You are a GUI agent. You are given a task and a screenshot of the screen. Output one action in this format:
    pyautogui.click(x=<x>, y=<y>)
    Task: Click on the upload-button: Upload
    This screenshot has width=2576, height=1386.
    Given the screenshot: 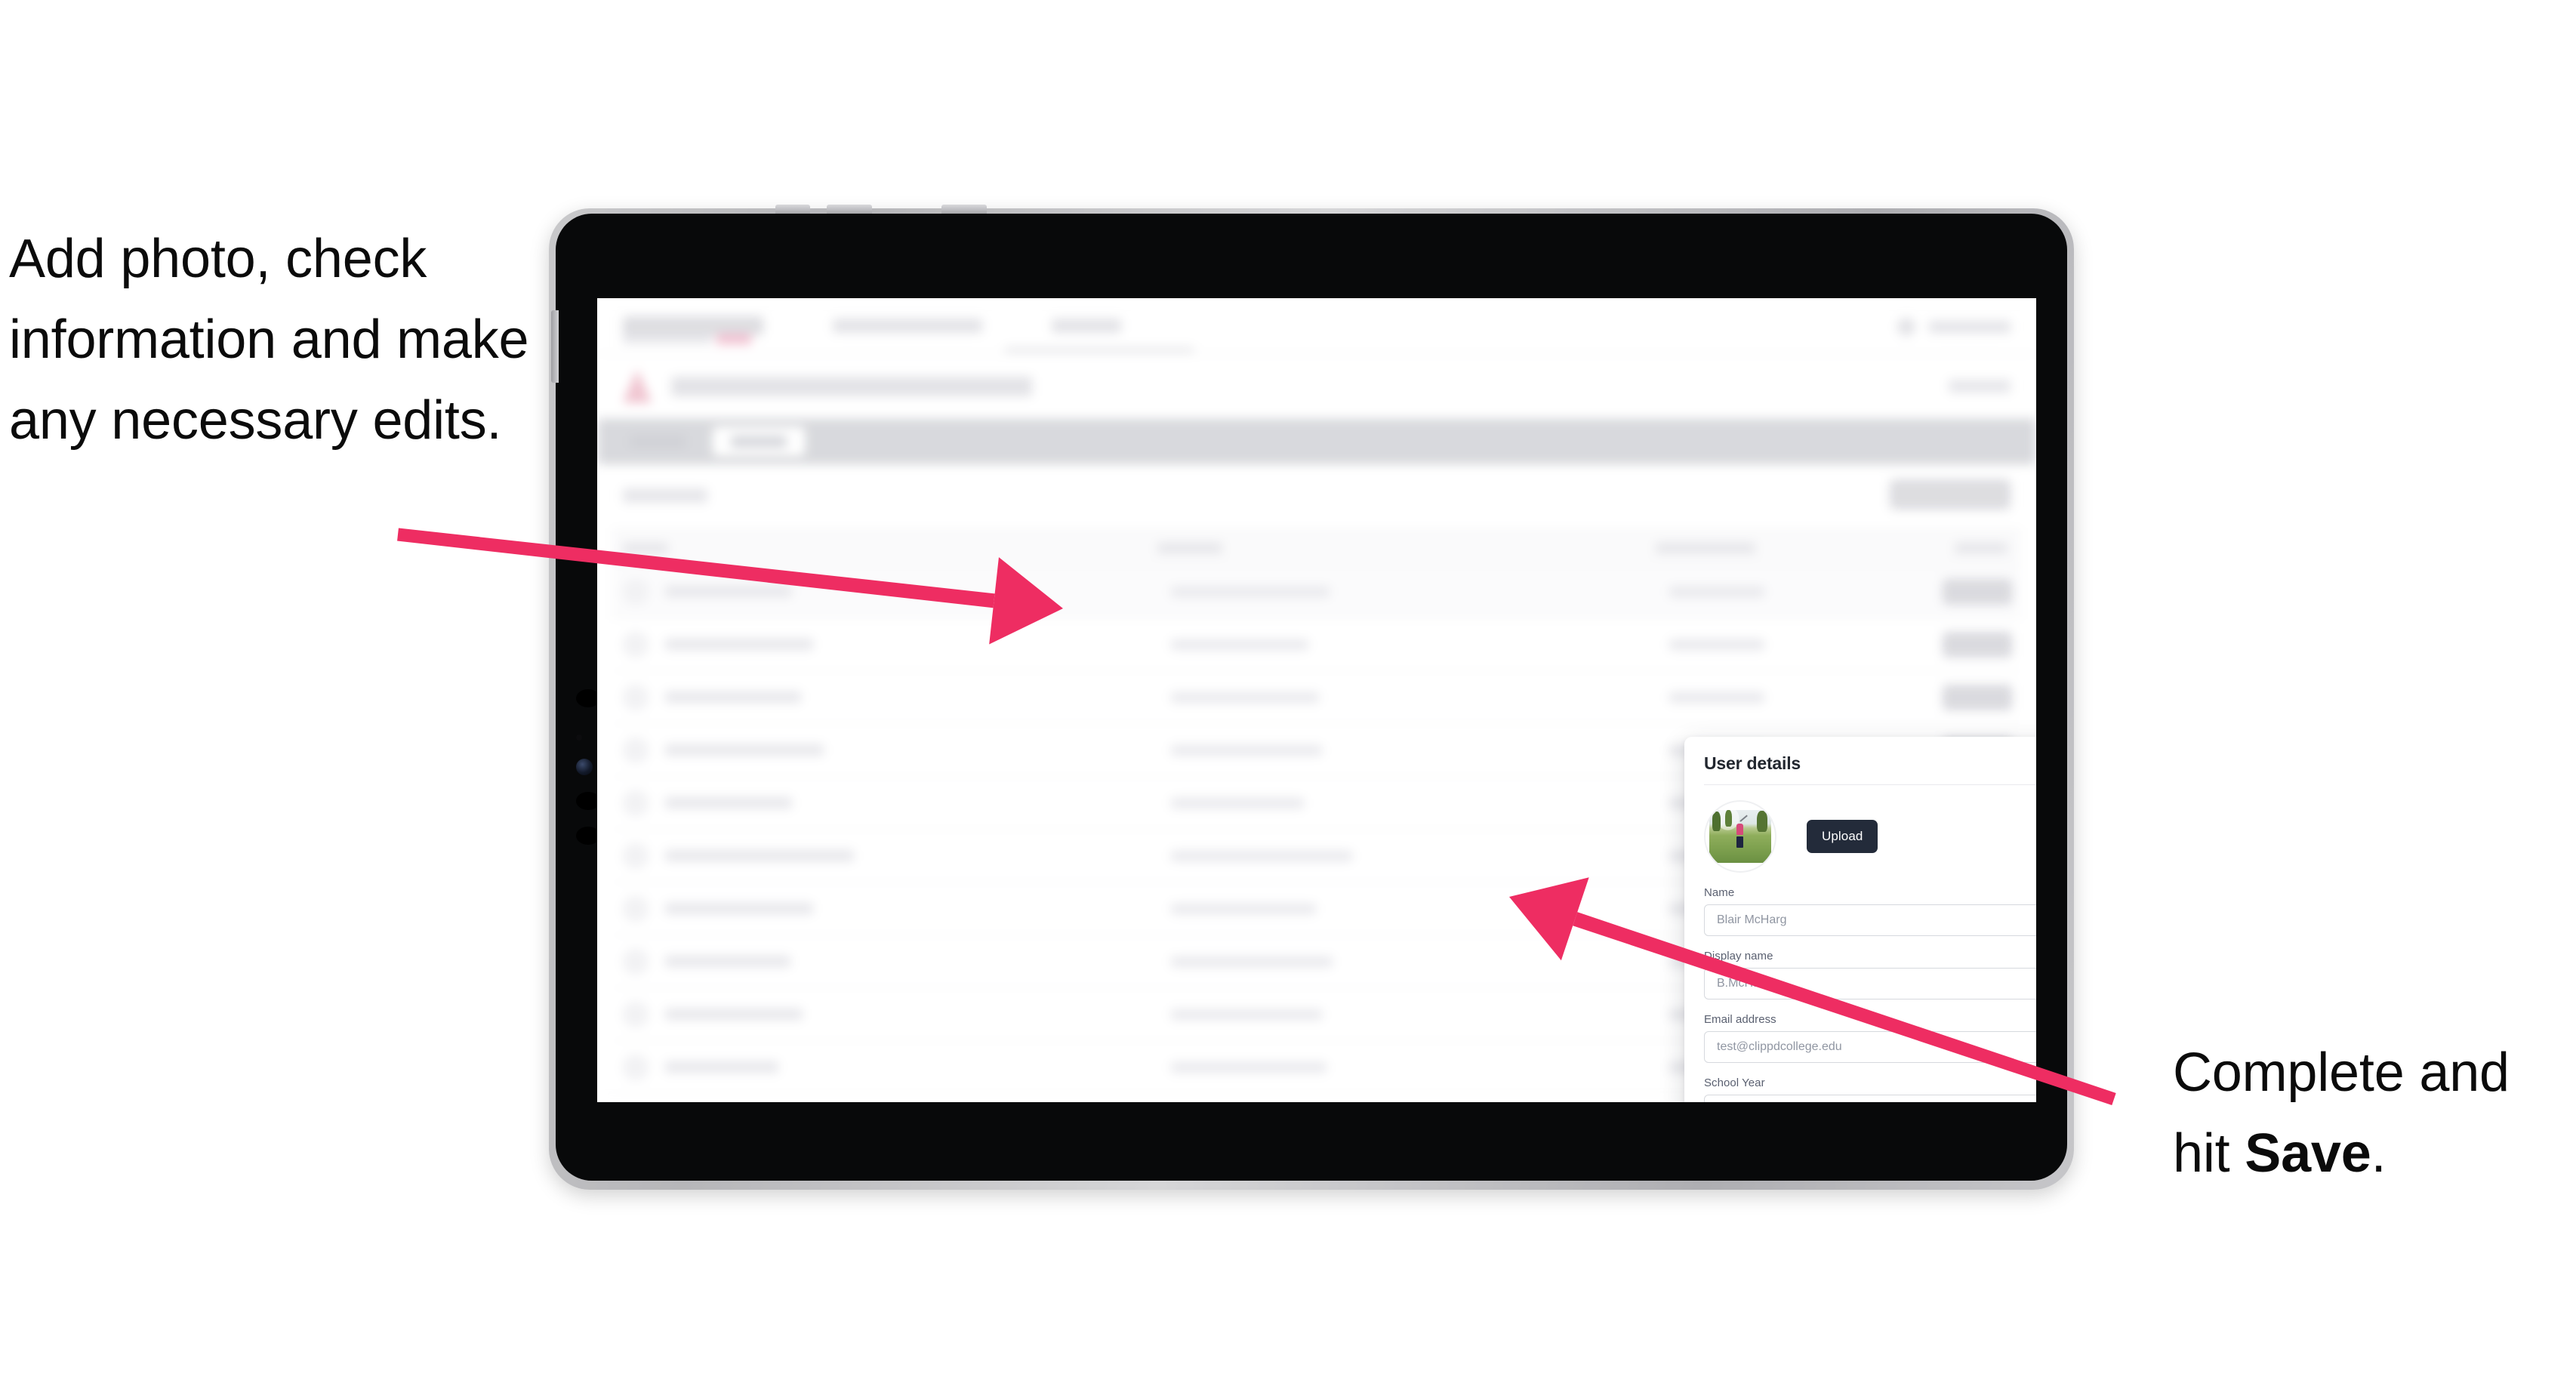 What is the action you would take?
    pyautogui.click(x=1842, y=836)
    